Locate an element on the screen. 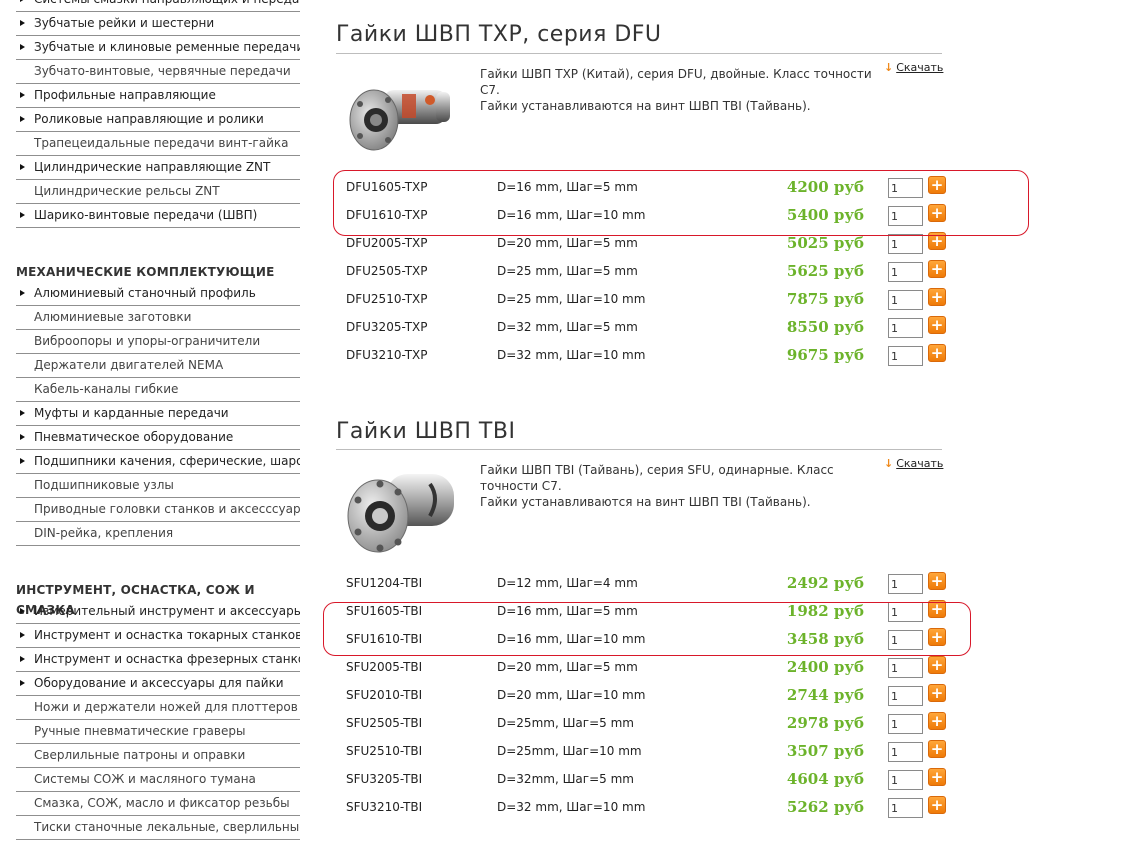  sidebar-item: Роликовые направляющие и ролики is located at coordinates (158, 120).